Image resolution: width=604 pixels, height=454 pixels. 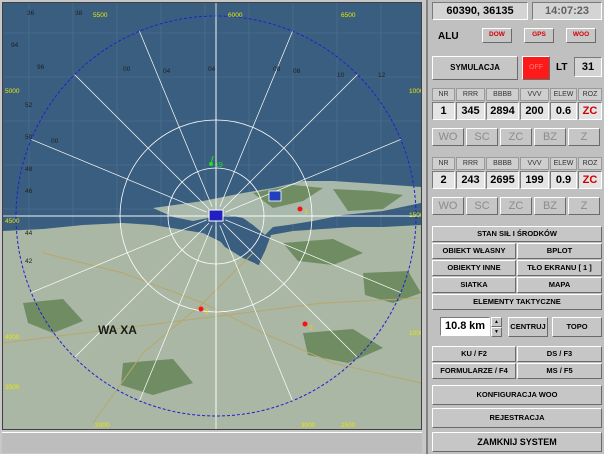 I want to click on grid-label: 6500, so click(x=348, y=15).